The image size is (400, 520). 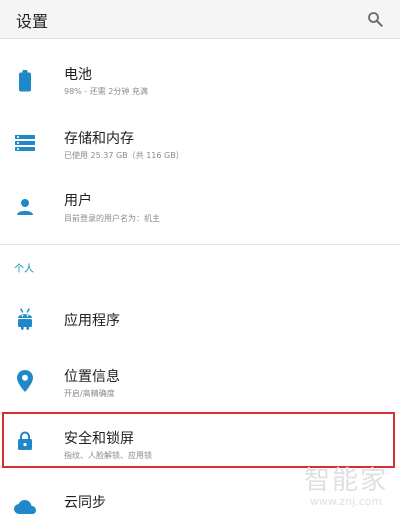 I want to click on settings-item-user: 用户 目前登录的用户名为：机主, so click(x=200, y=207).